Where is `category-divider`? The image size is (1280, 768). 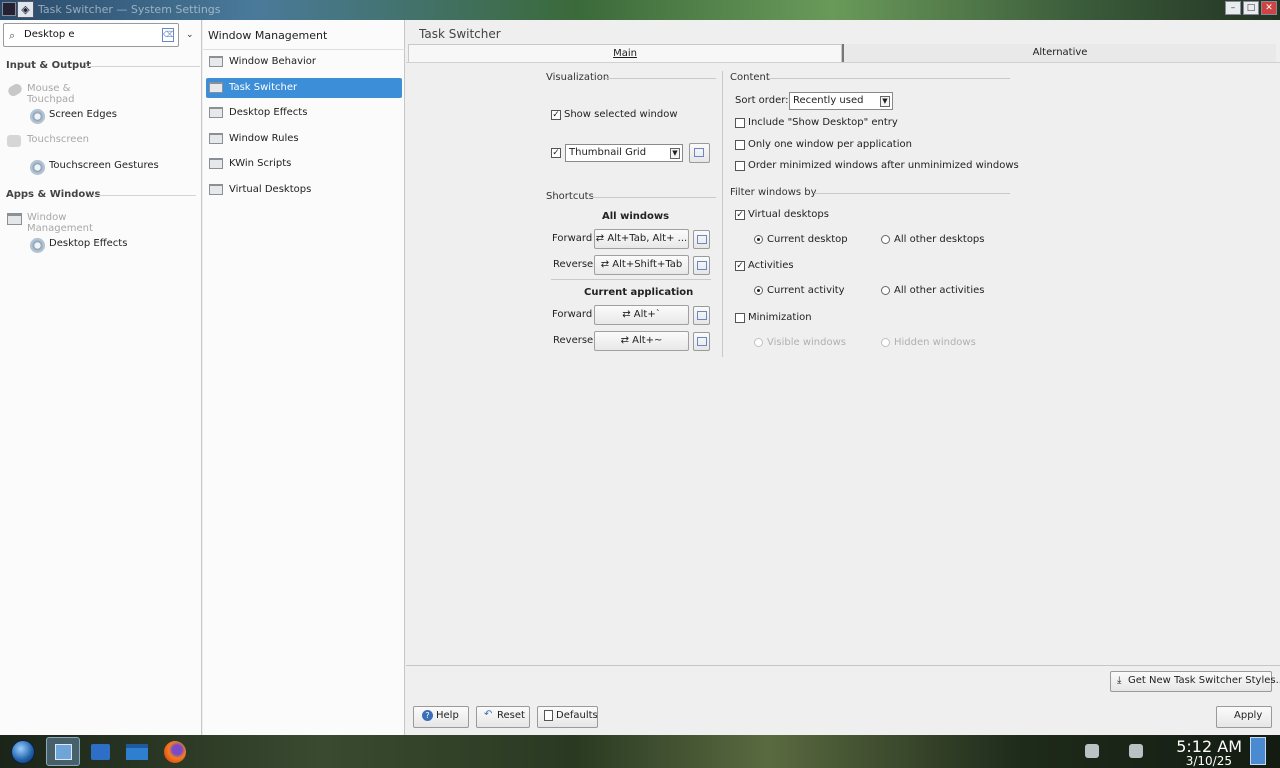 category-divider is located at coordinates (144, 195).